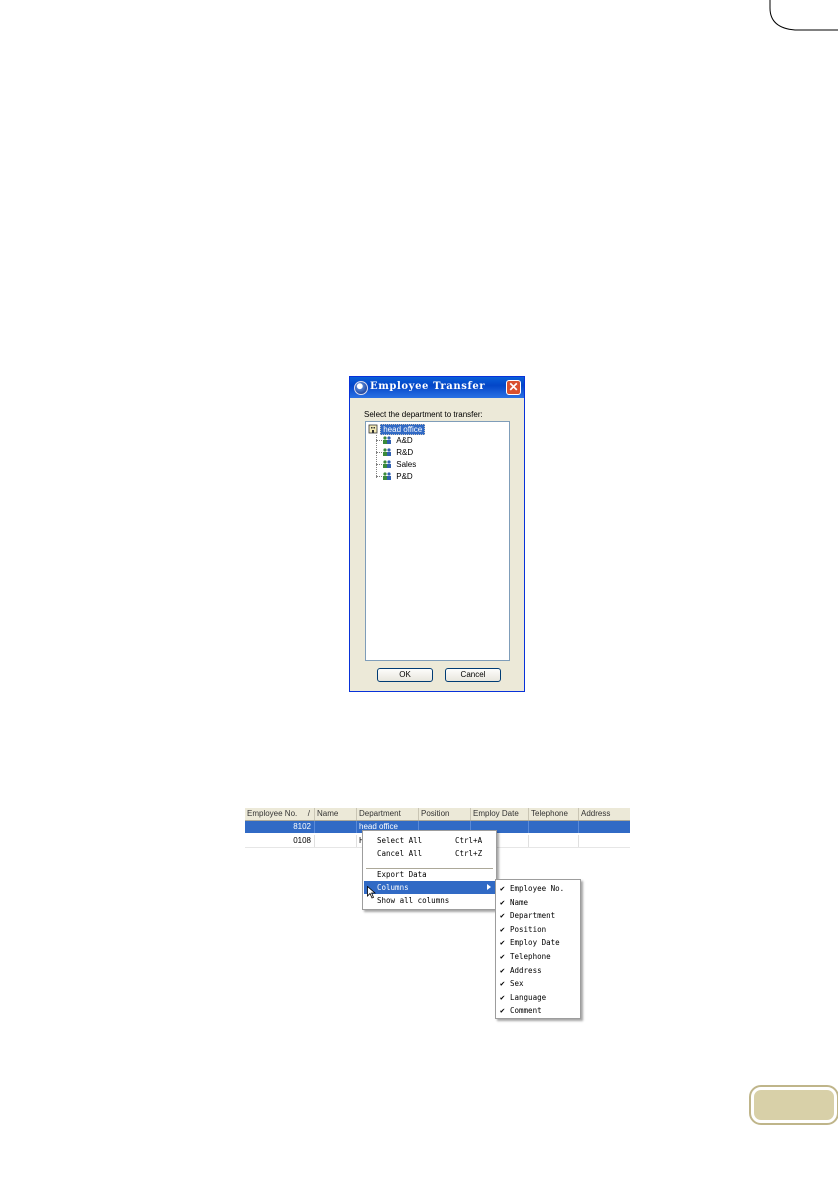  I want to click on submenu-item-employ-date: ✔ Employ Date, so click(538, 943).